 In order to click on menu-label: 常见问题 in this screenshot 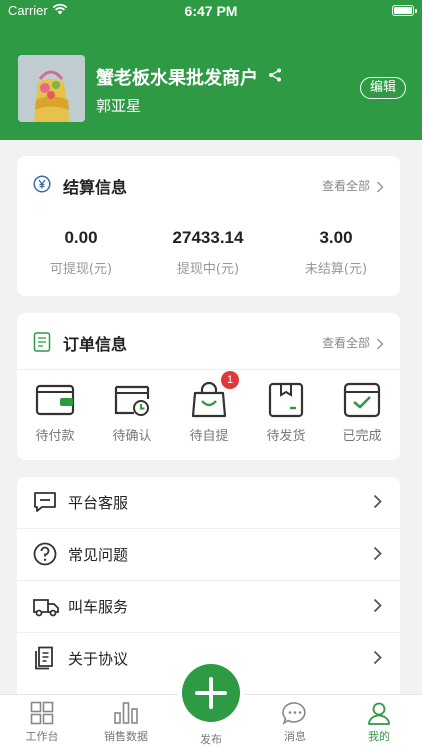, I will do `click(98, 555)`.